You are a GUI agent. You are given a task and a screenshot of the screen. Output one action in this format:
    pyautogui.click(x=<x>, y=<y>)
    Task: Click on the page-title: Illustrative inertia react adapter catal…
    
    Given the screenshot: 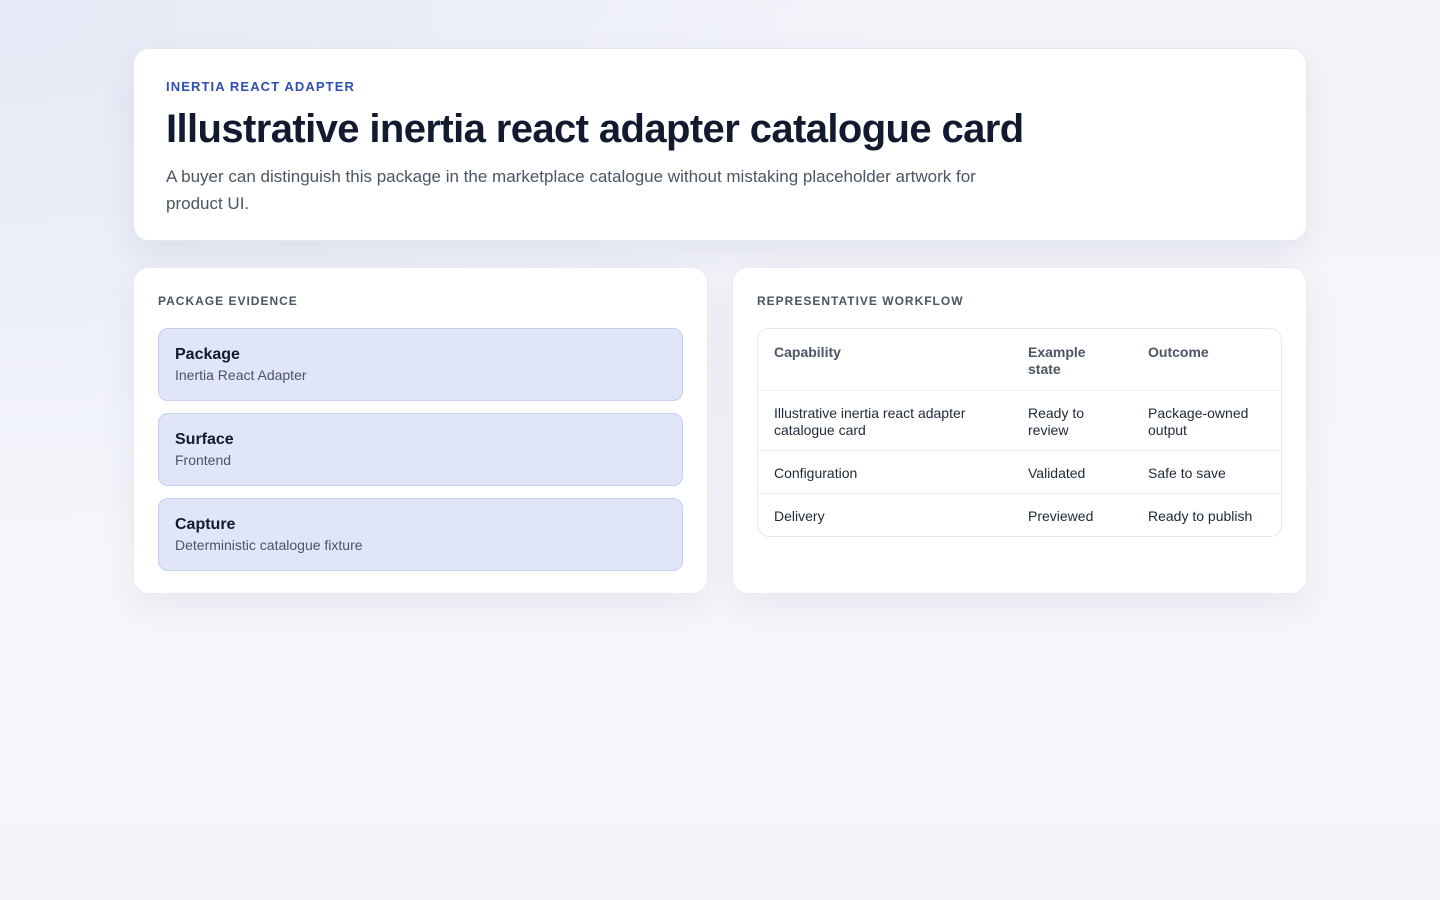 What is the action you would take?
    pyautogui.click(x=595, y=129)
    